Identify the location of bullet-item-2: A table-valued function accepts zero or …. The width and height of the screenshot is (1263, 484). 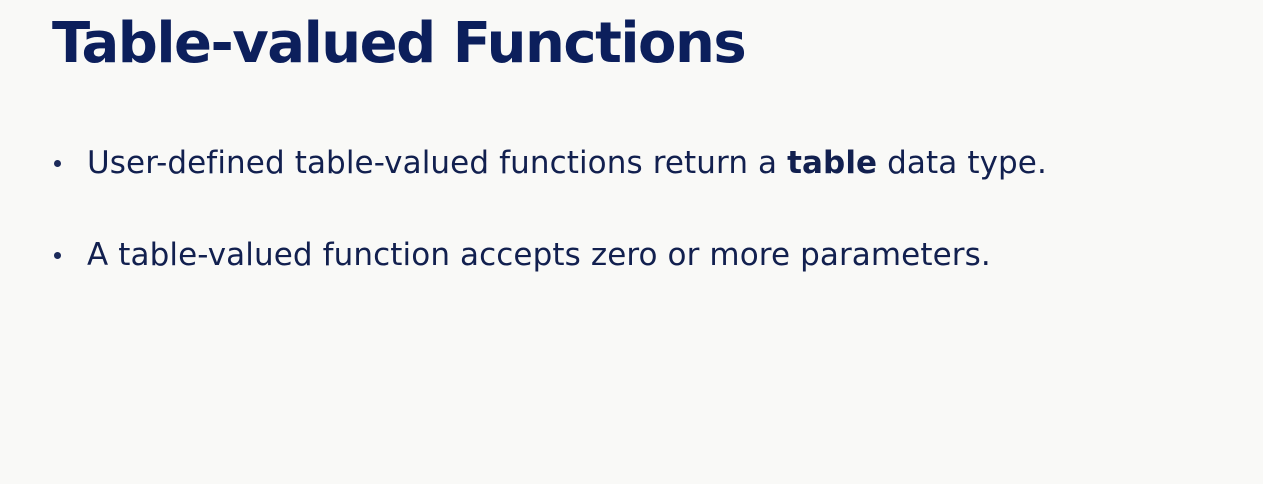
(522, 255).